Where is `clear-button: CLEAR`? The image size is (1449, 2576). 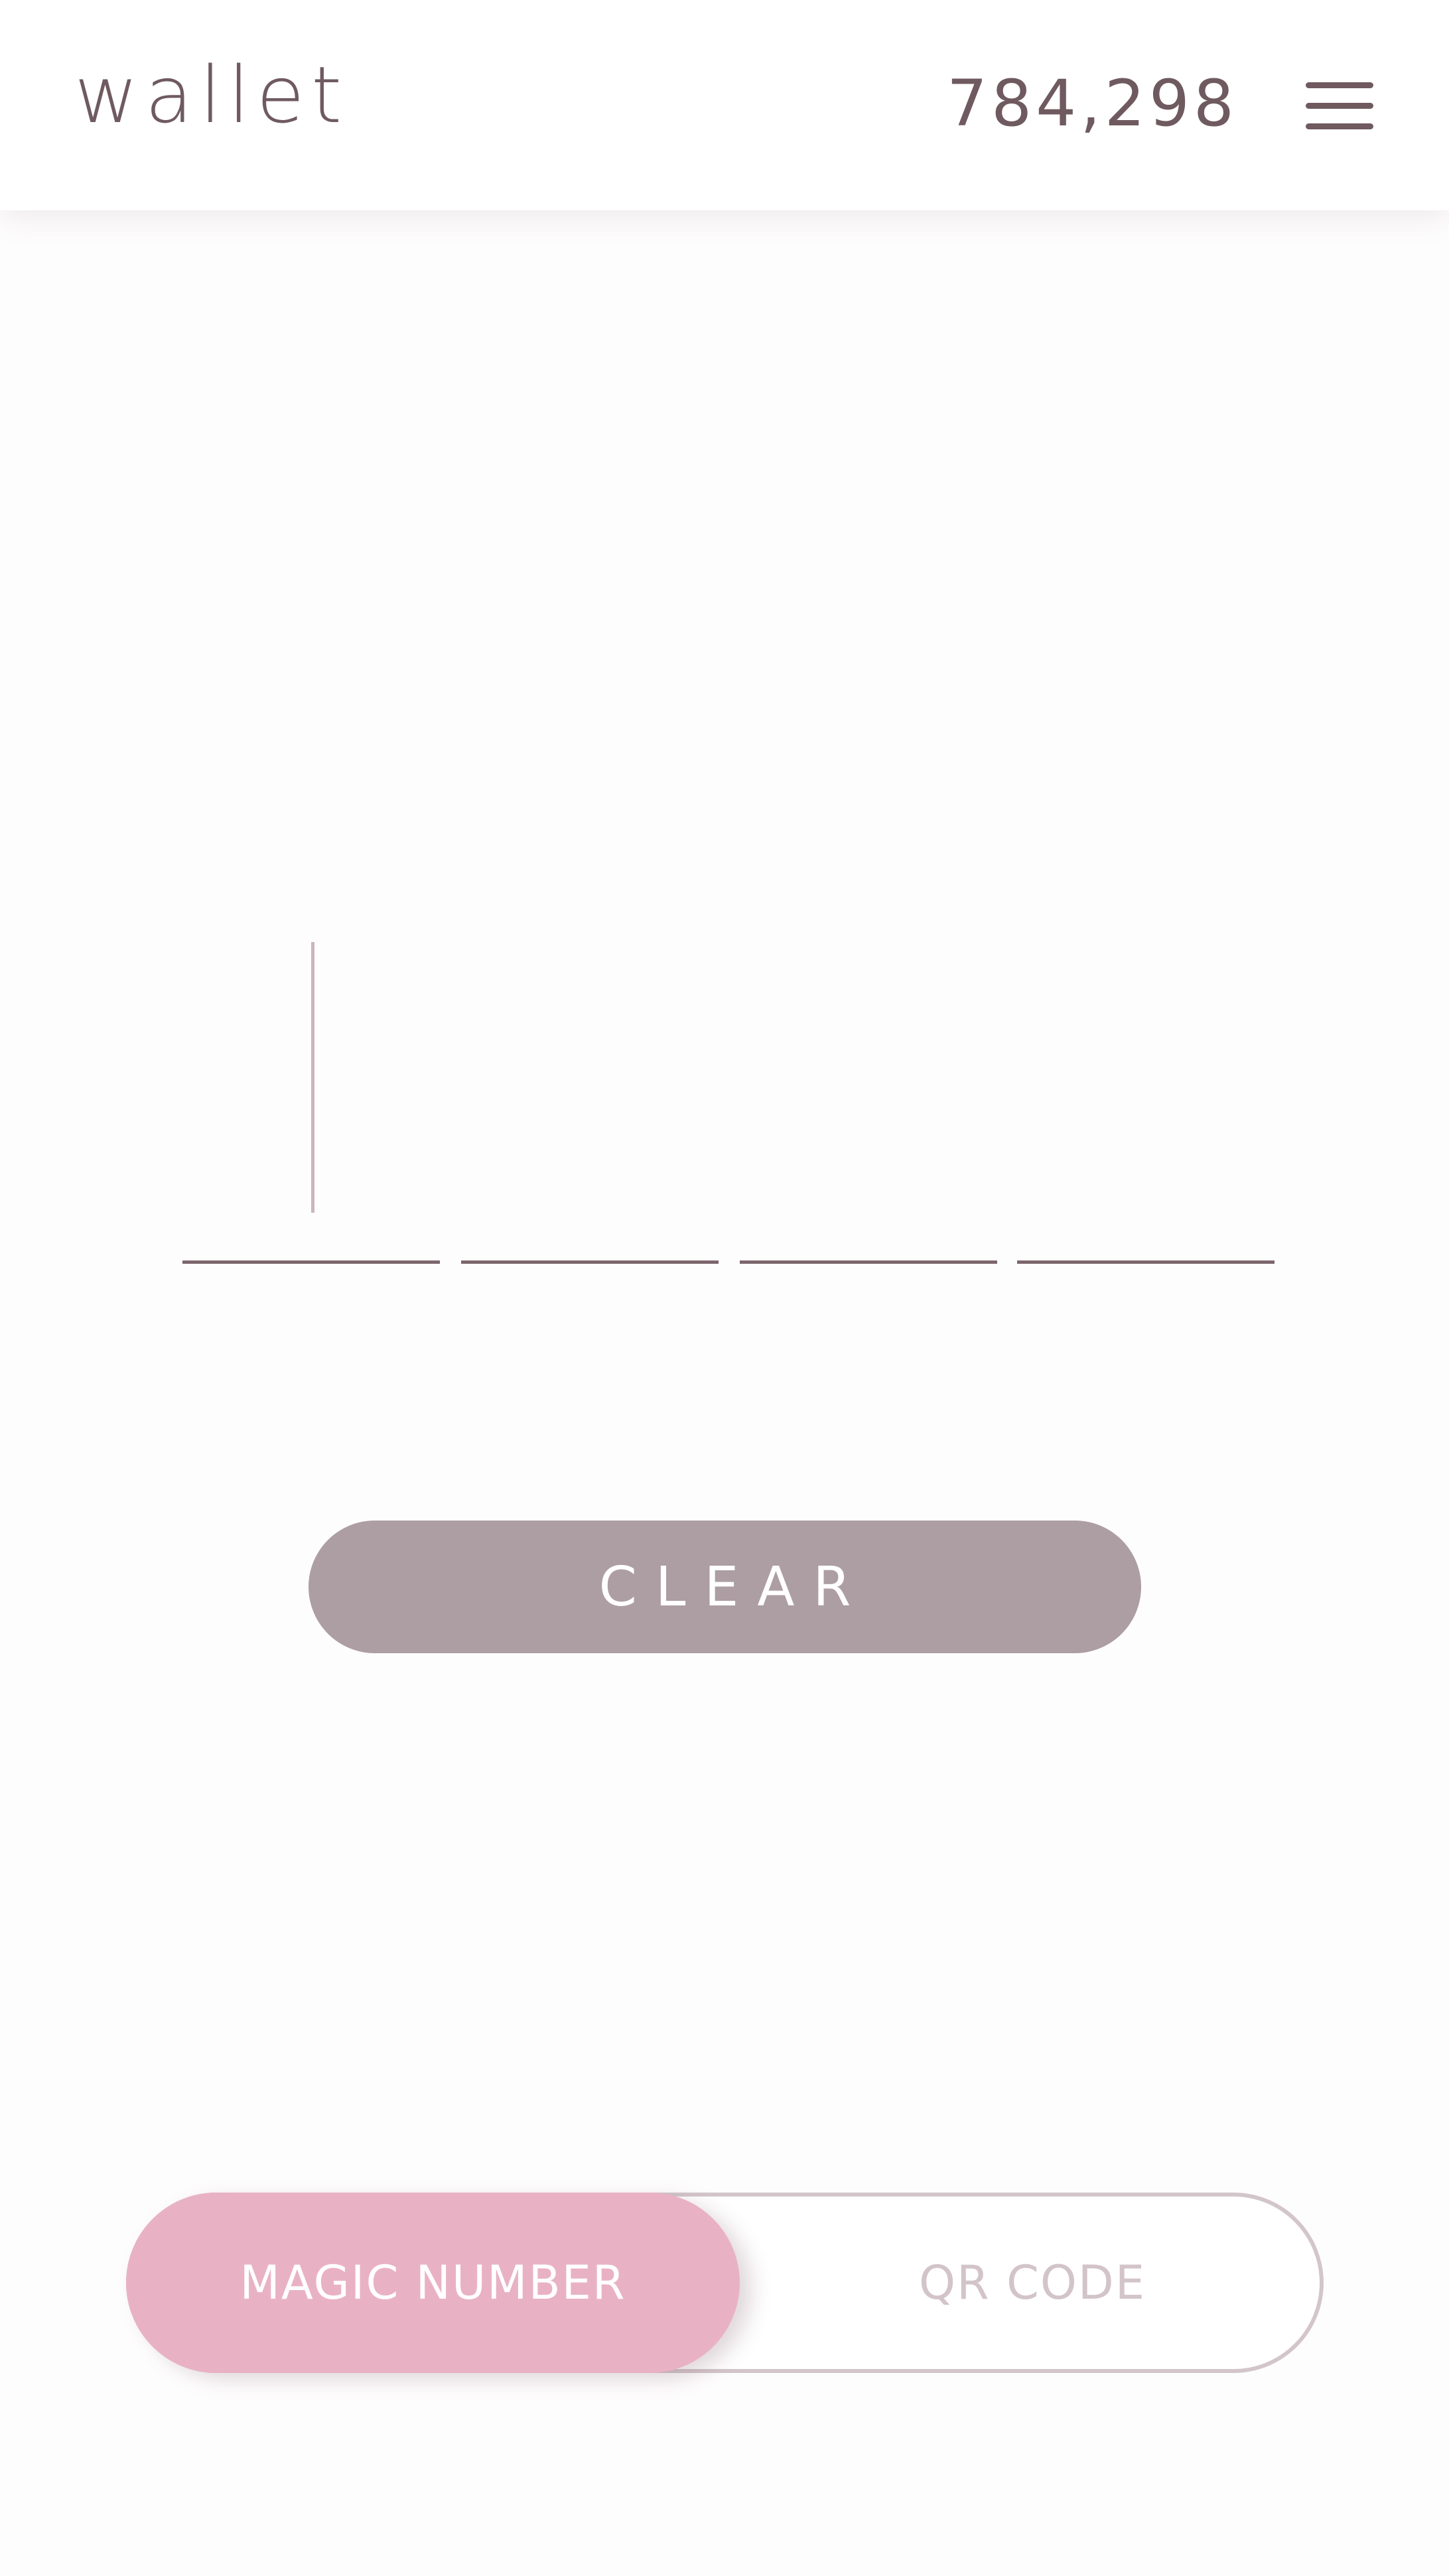
clear-button: CLEAR is located at coordinates (725, 1587).